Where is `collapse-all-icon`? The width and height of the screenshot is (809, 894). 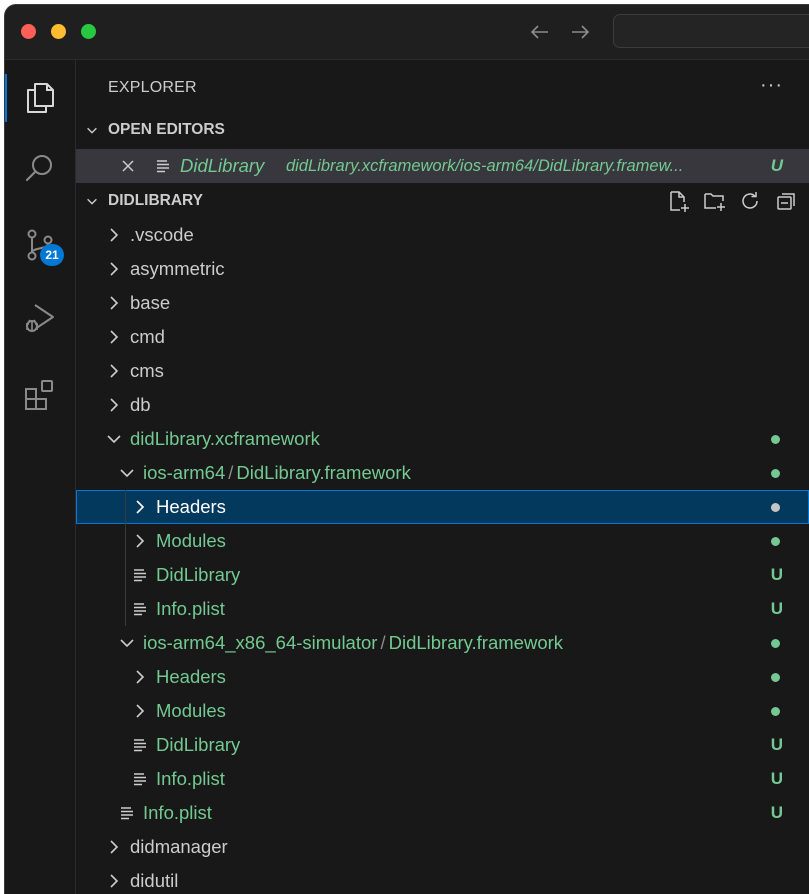
collapse-all-icon is located at coordinates (787, 201).